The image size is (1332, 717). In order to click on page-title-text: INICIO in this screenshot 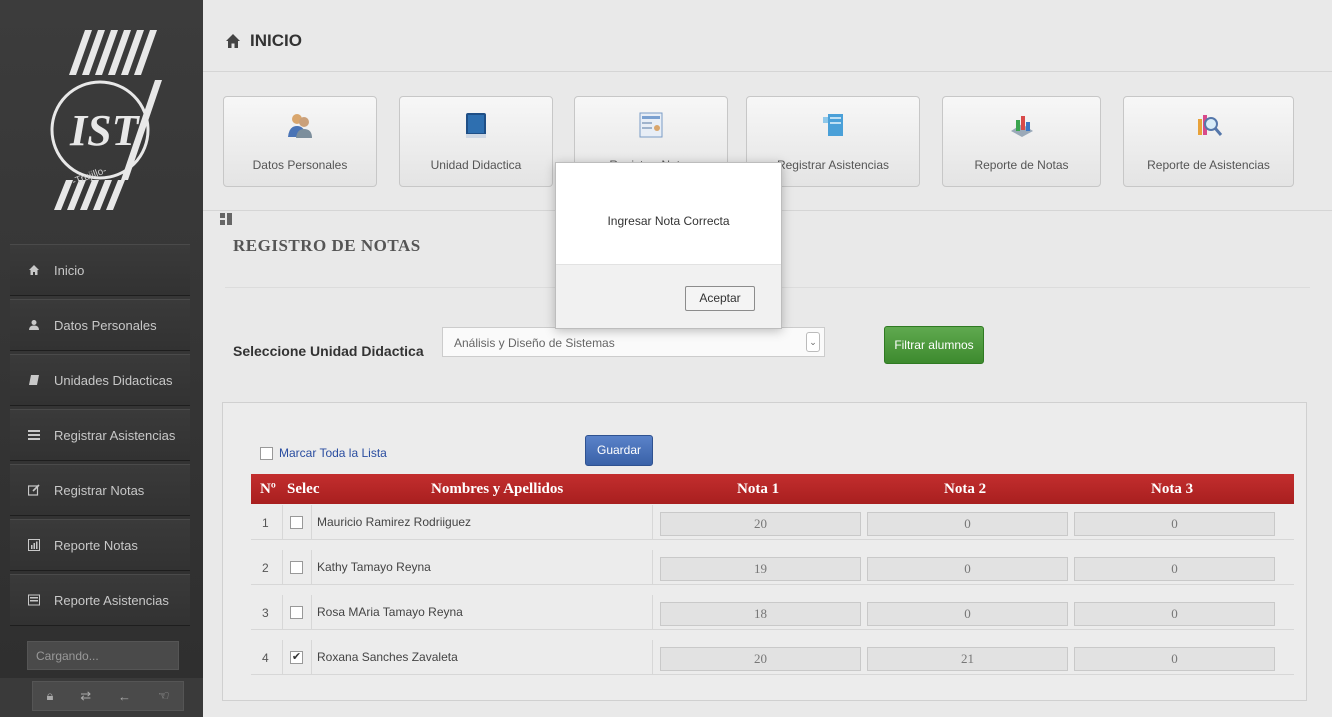, I will do `click(276, 40)`.